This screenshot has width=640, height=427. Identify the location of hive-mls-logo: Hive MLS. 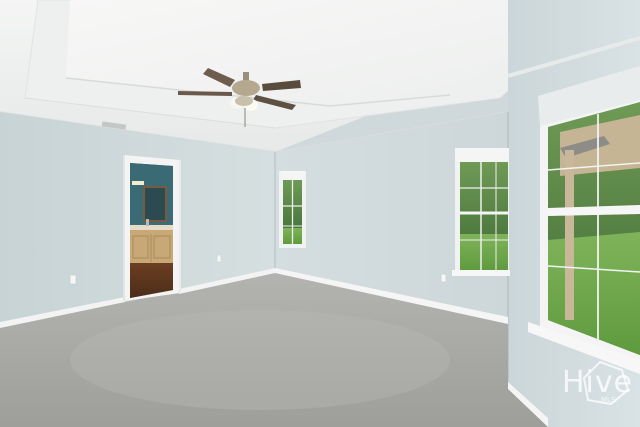
(597, 383).